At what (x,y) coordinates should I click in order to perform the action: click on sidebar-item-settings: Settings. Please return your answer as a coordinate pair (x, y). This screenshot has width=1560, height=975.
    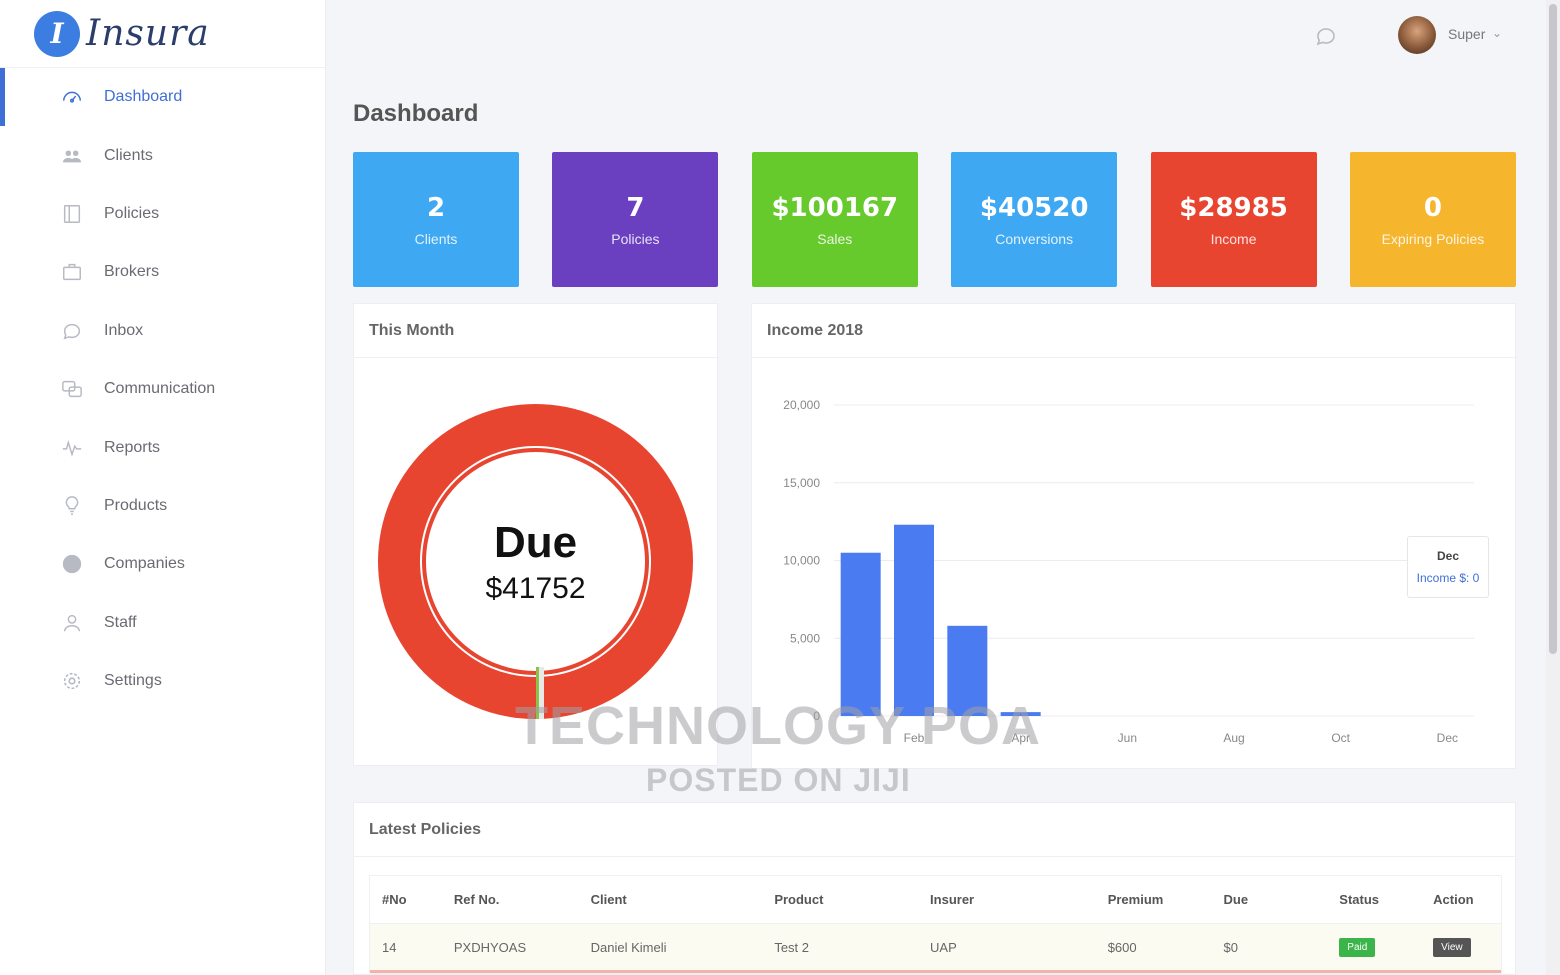
    Looking at the image, I should click on (162, 681).